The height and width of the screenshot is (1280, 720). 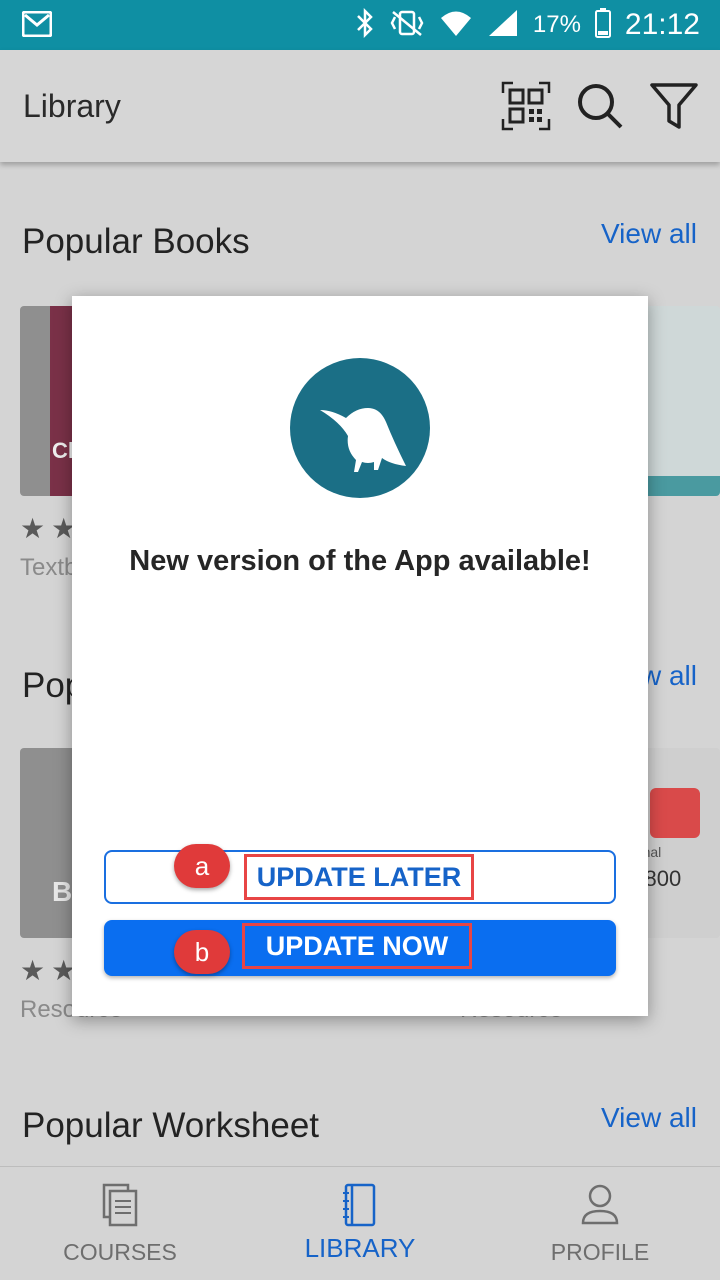 I want to click on nav-profile: PROFILE, so click(x=600, y=1223).